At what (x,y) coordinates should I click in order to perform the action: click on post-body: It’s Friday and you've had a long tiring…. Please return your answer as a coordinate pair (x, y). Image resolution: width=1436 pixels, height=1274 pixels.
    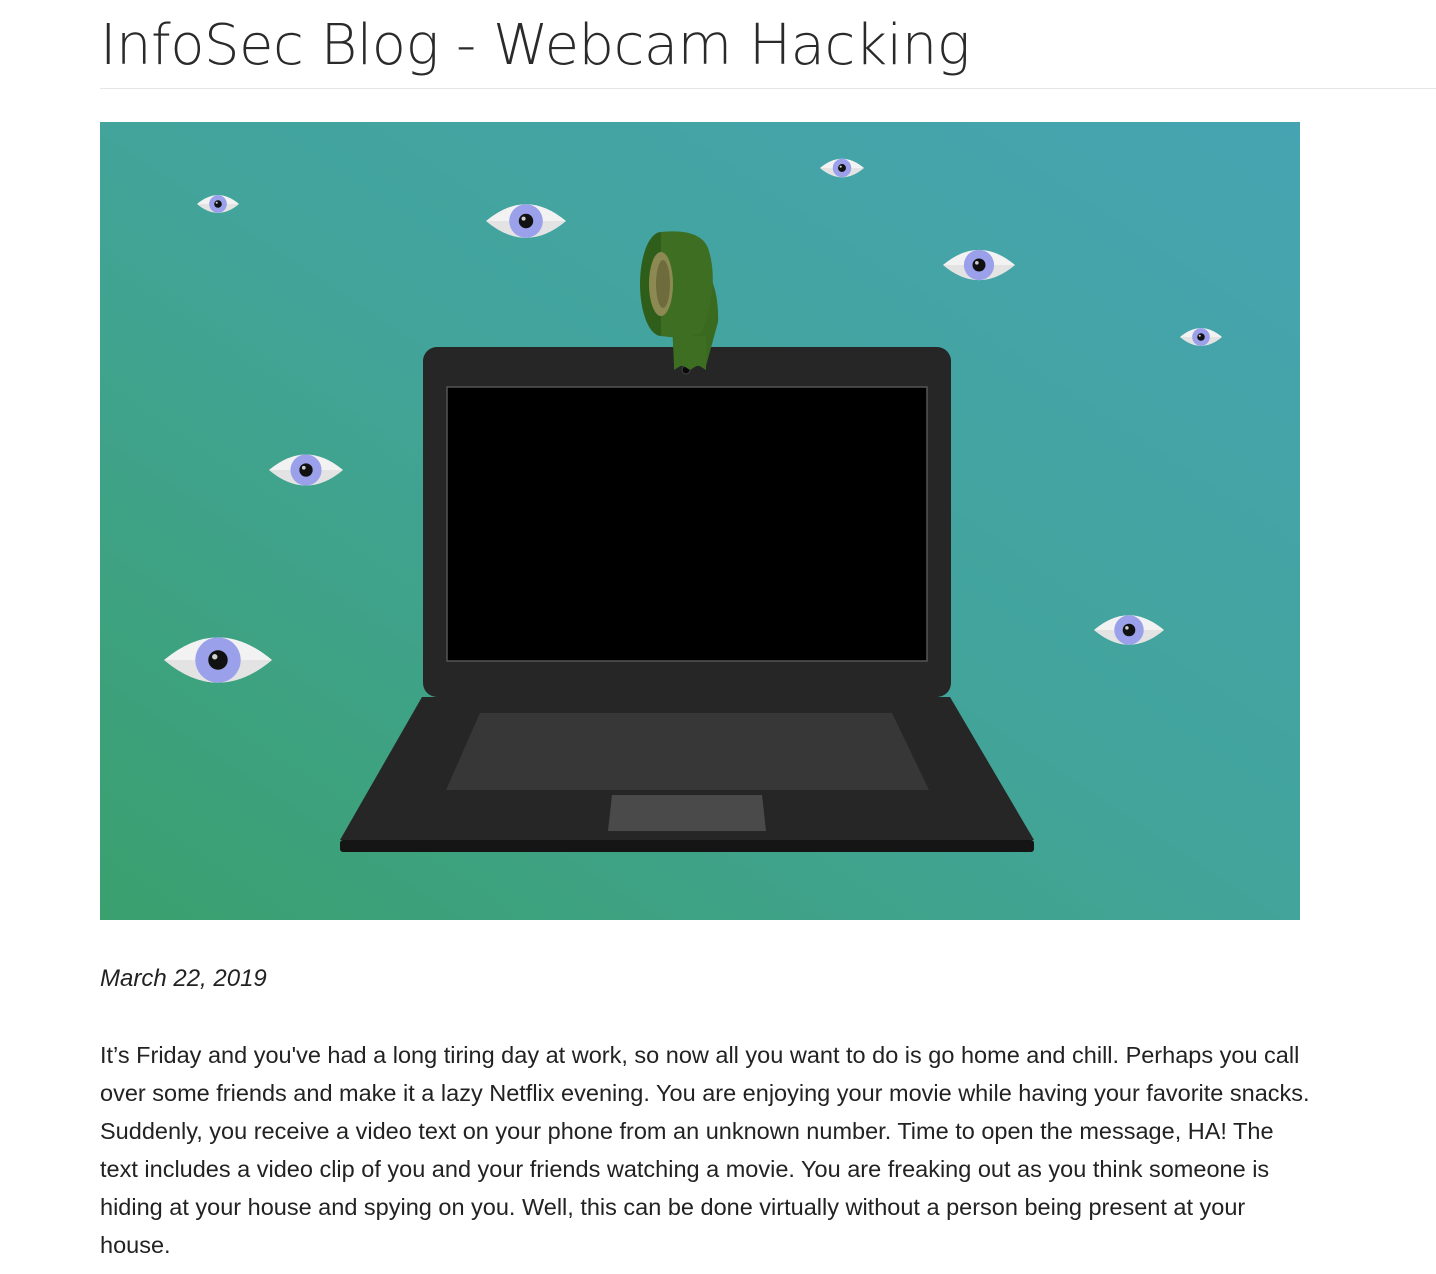
    Looking at the image, I should click on (705, 1150).